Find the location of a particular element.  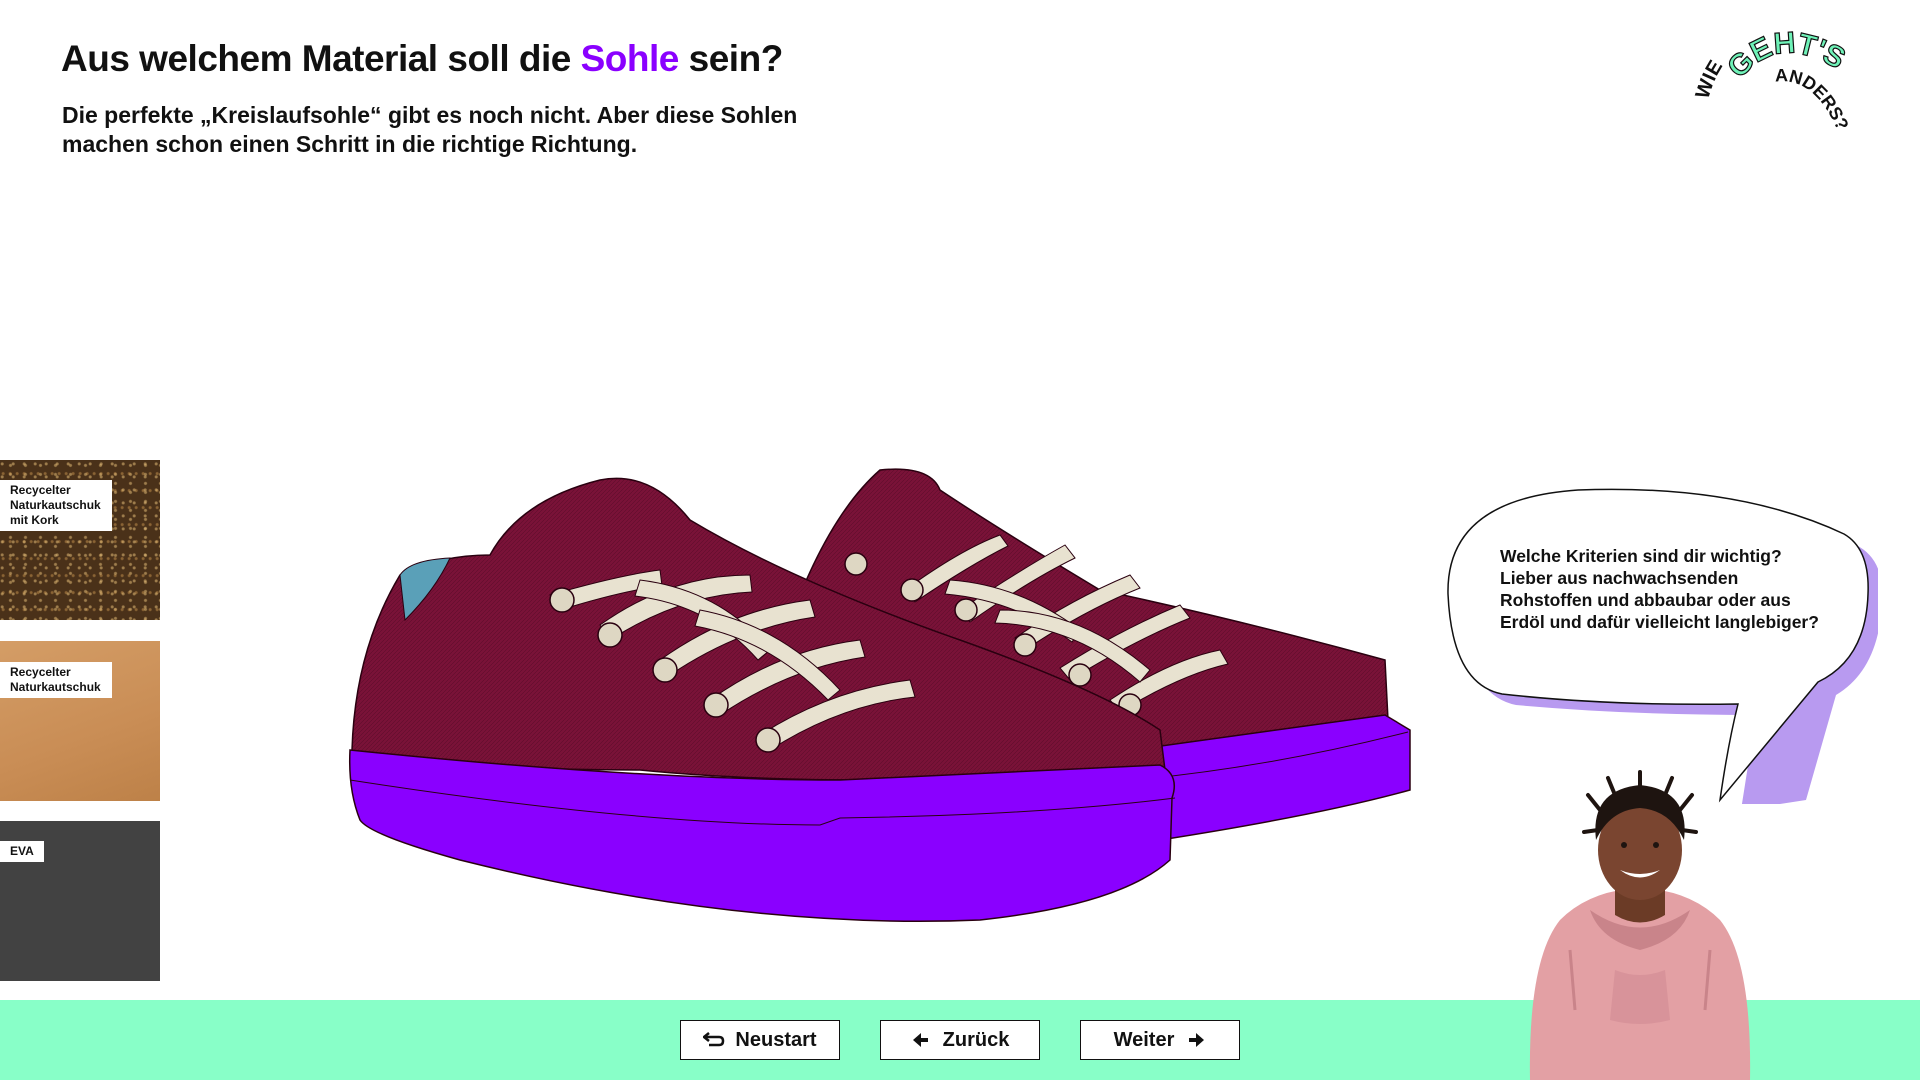

logo-word-anders: ANDERS? is located at coordinates (1814, 99).